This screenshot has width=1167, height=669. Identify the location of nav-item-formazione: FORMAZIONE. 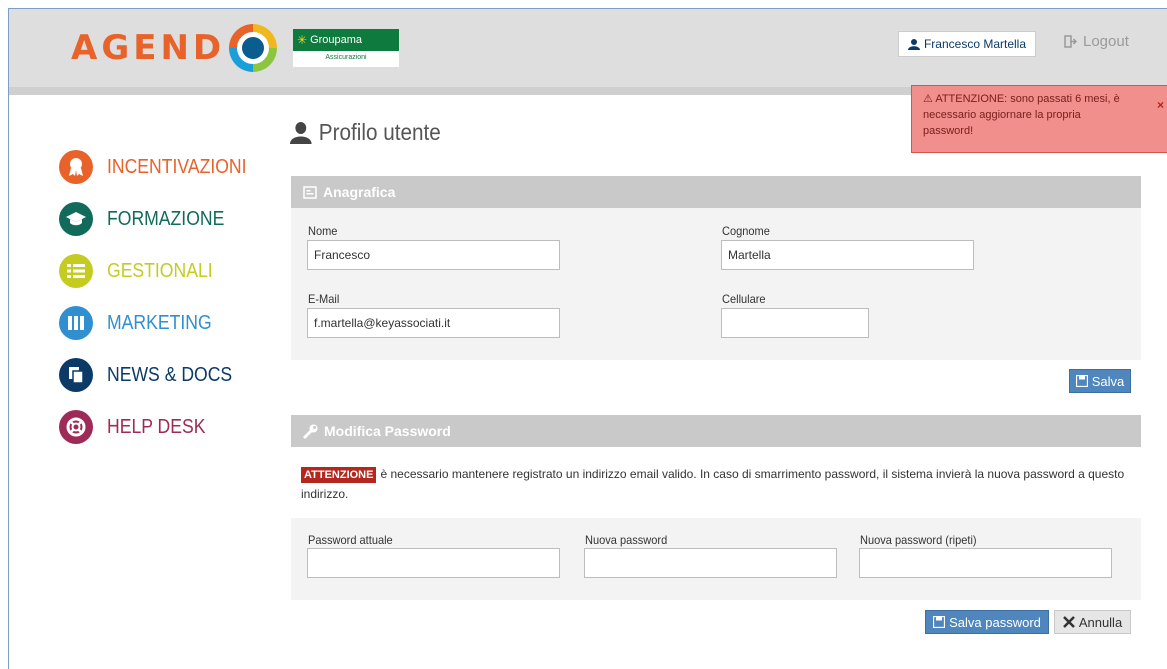
(162, 219).